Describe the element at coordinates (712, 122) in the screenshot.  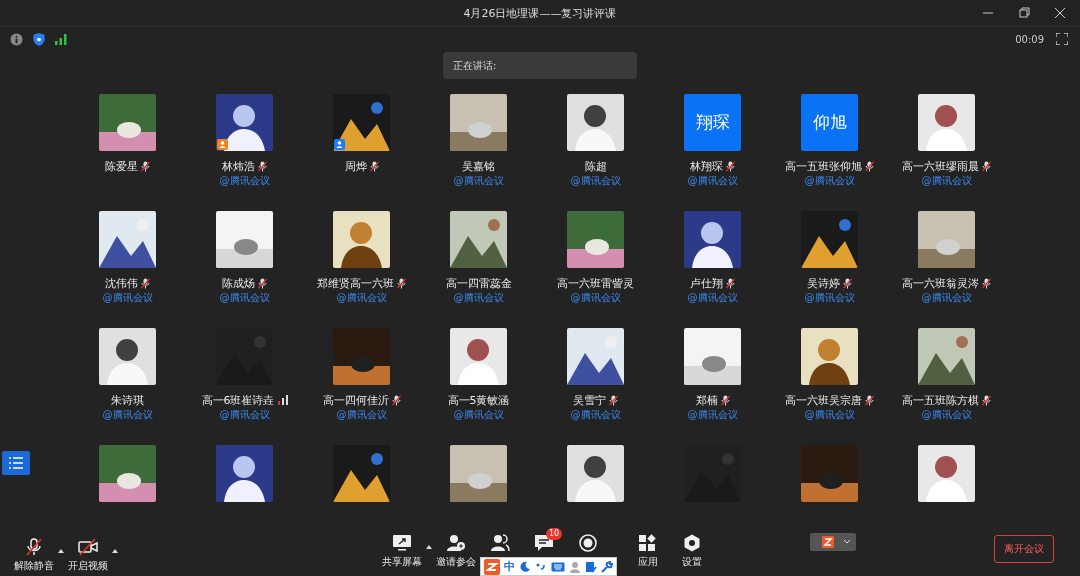
I see `text-avatar: 翔琛` at that location.